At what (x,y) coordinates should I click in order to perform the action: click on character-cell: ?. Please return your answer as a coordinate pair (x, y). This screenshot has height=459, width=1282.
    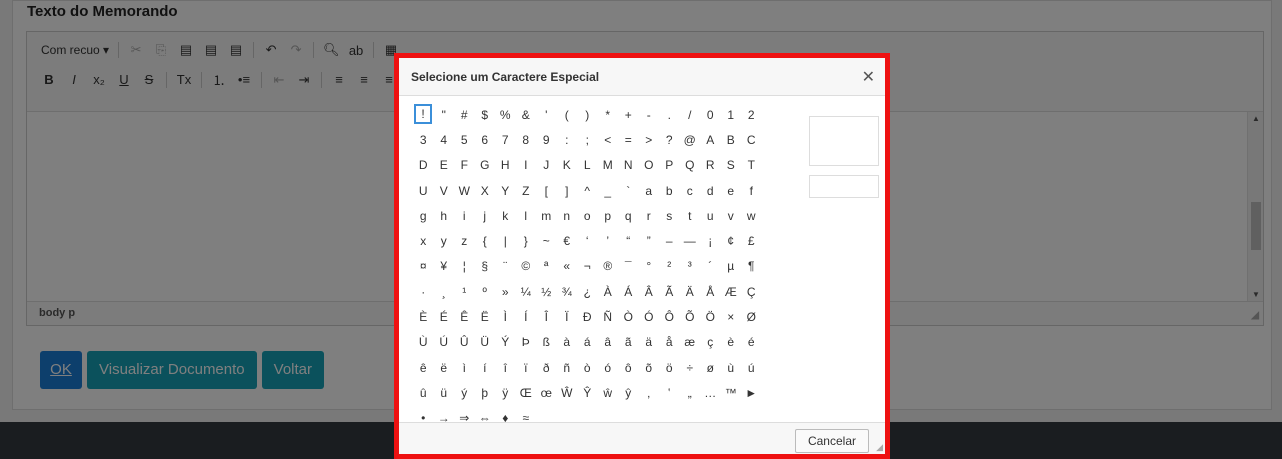
    Looking at the image, I should click on (669, 139).